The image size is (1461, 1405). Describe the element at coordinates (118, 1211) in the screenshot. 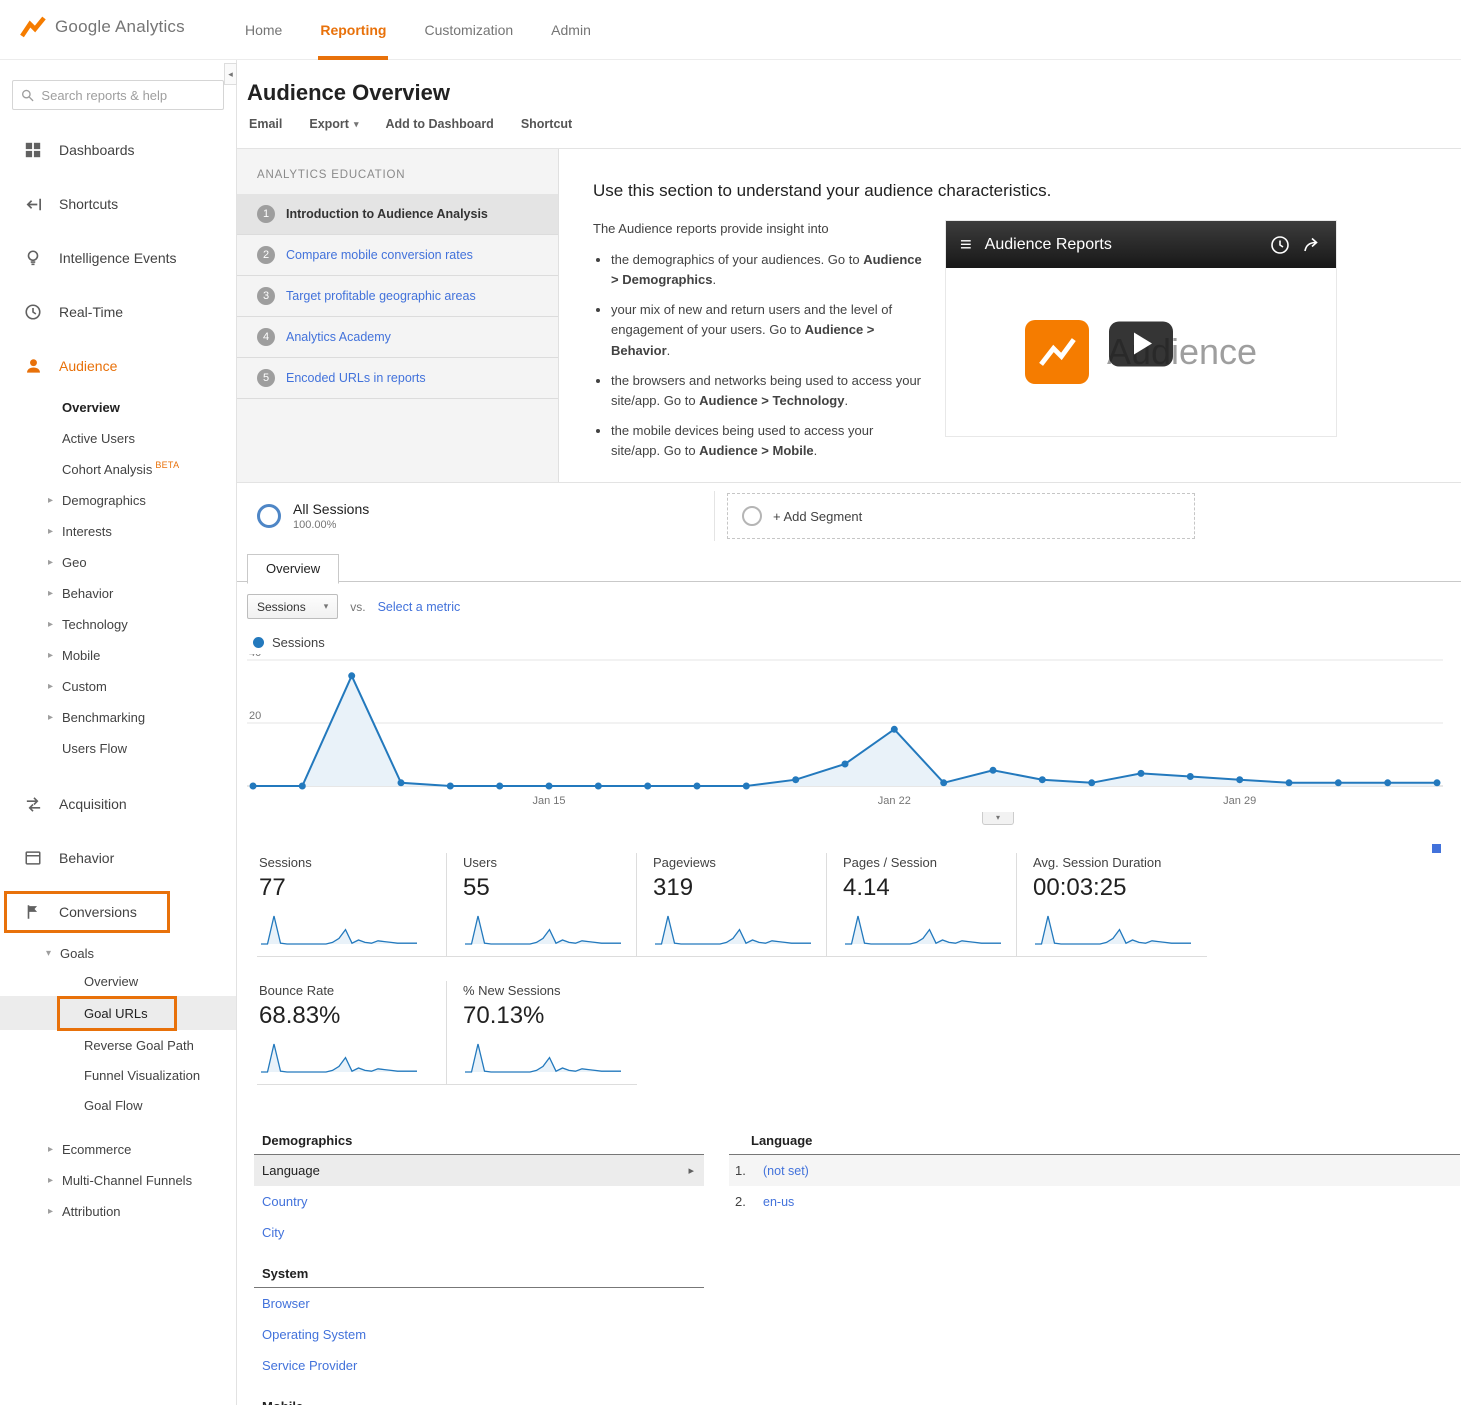

I see `sidebar-item-attribution: ▸ Attribution` at that location.